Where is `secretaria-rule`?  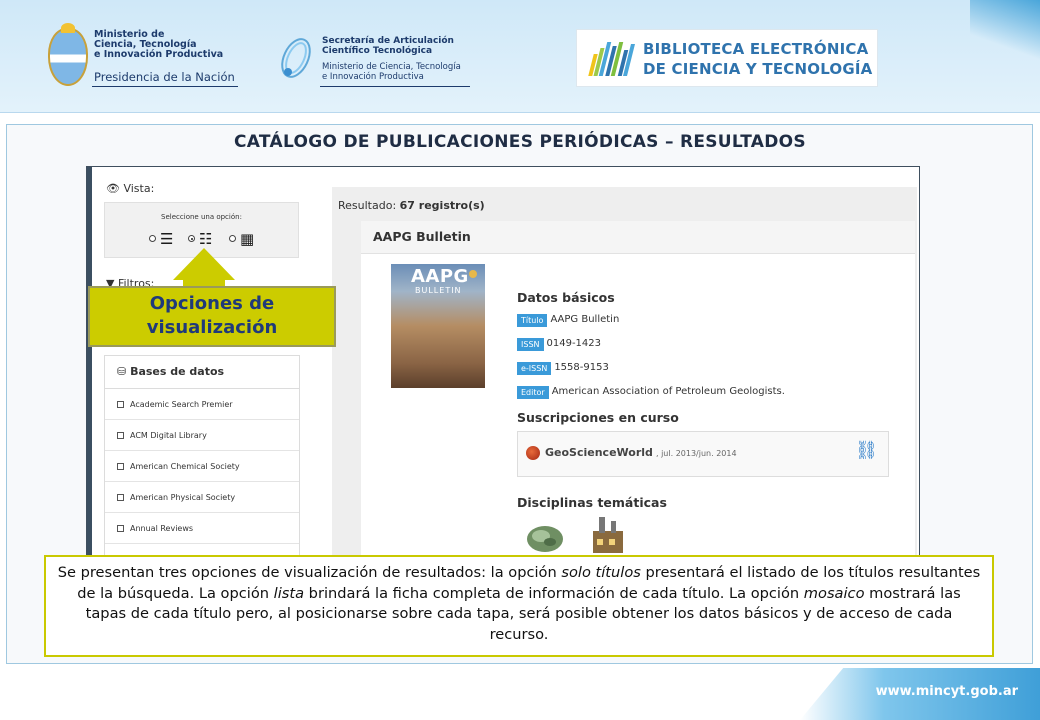
secretaria-rule is located at coordinates (395, 86).